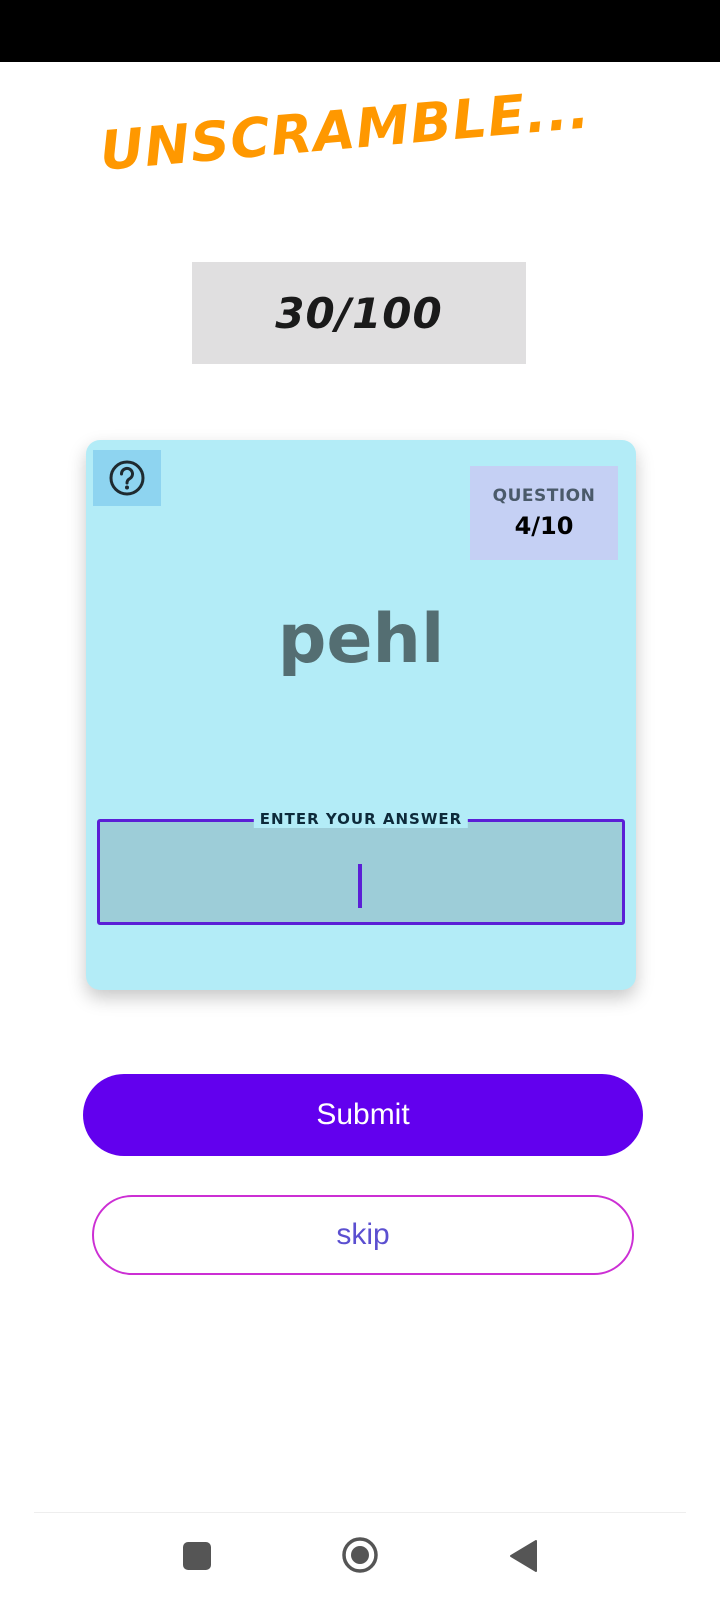 The width and height of the screenshot is (720, 1600). What do you see at coordinates (361, 639) in the screenshot?
I see `scrambled-word: pehl` at bounding box center [361, 639].